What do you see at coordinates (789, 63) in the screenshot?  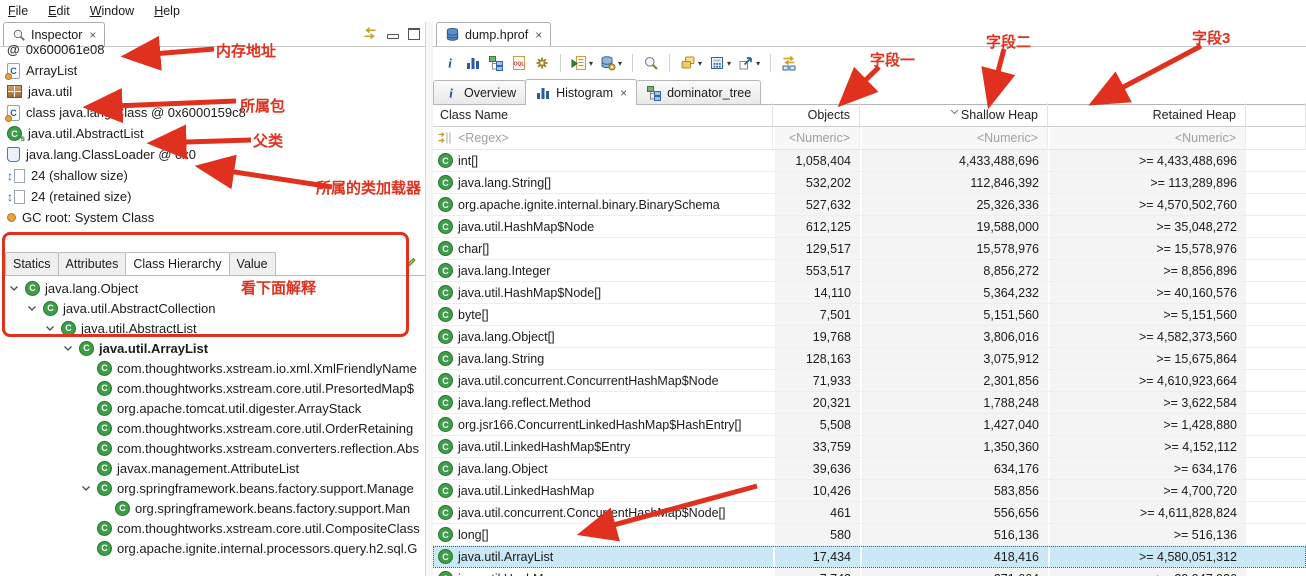 I see `compare-button` at bounding box center [789, 63].